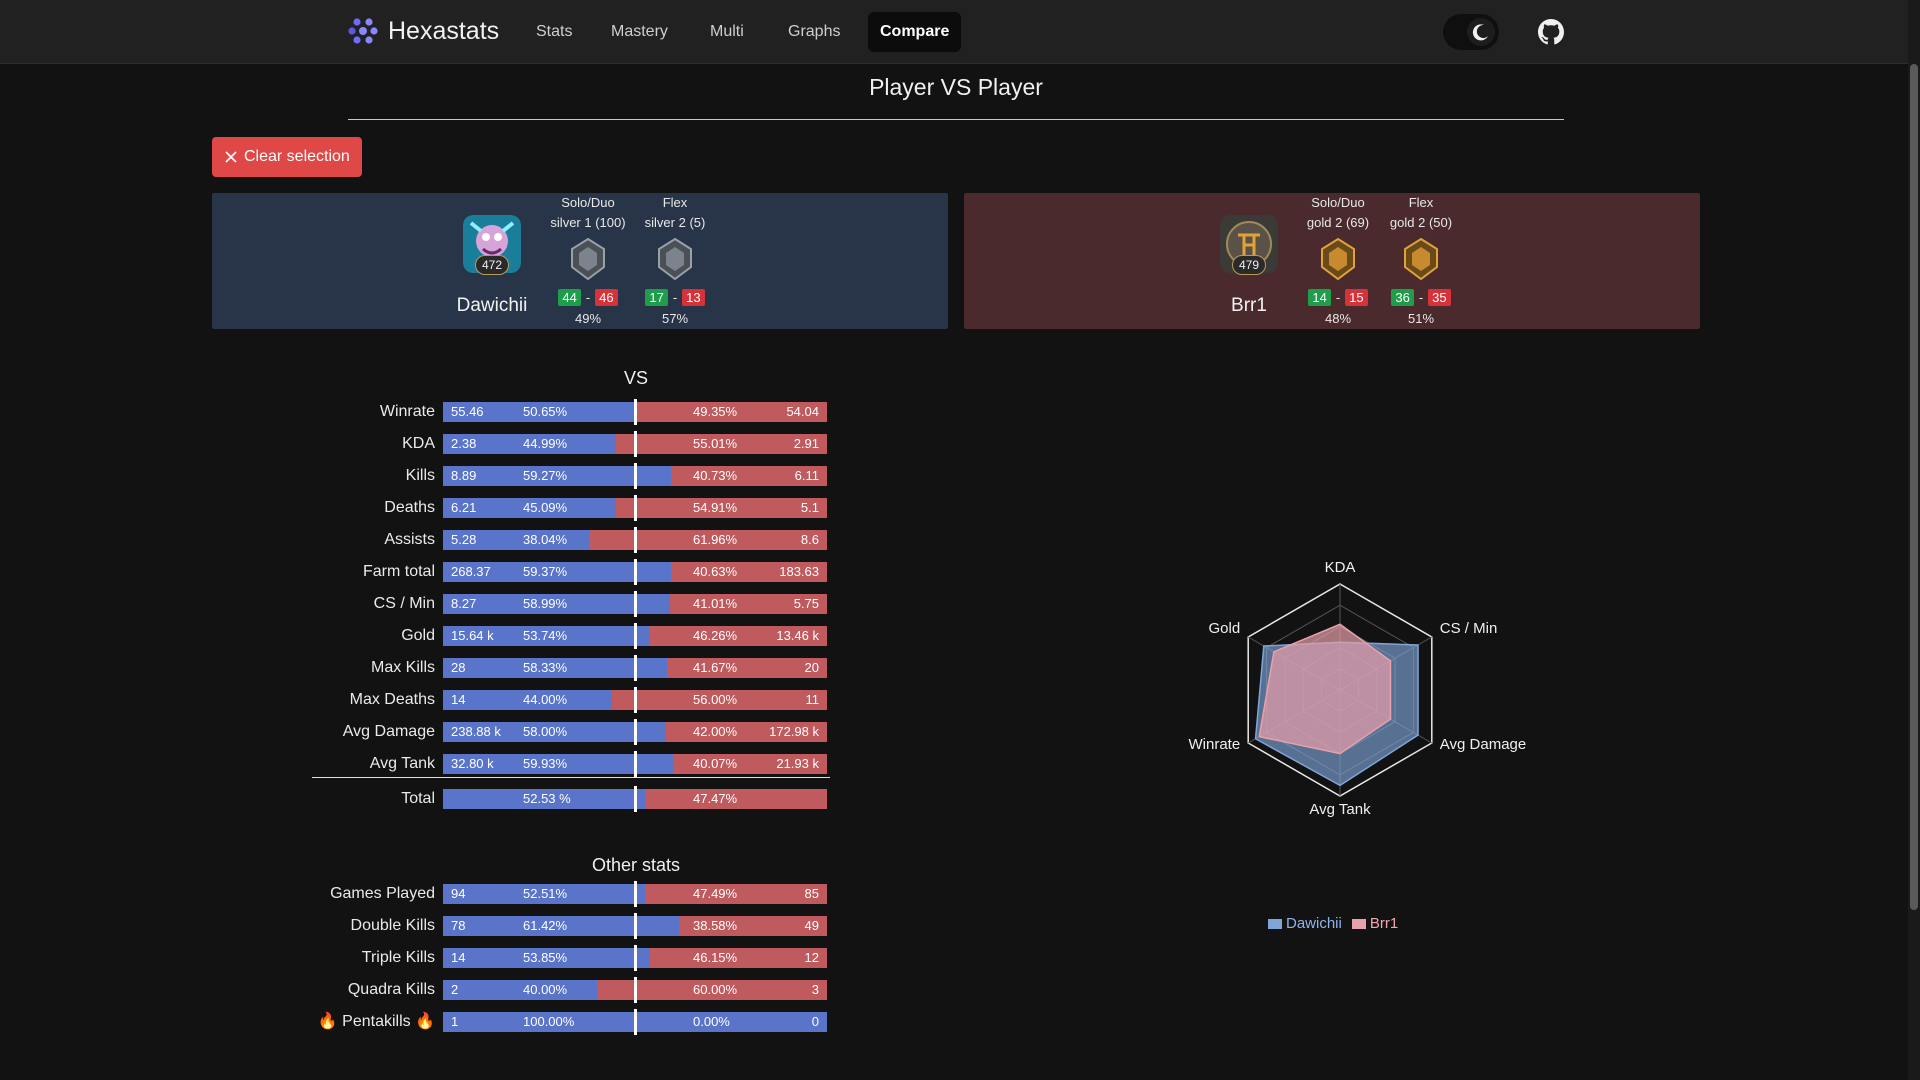 The height and width of the screenshot is (1080, 1920). What do you see at coordinates (1421, 222) in the screenshot?
I see `queue-rank: gold 2 (50)` at bounding box center [1421, 222].